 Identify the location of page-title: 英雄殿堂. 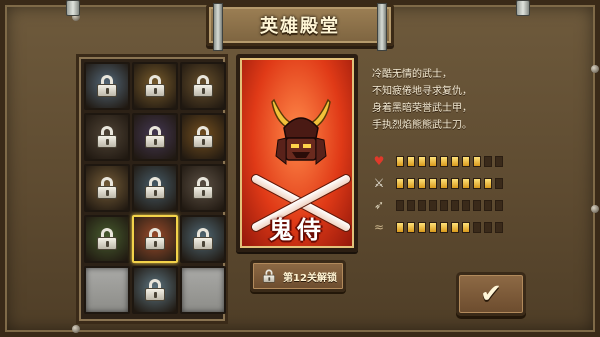
(300, 26).